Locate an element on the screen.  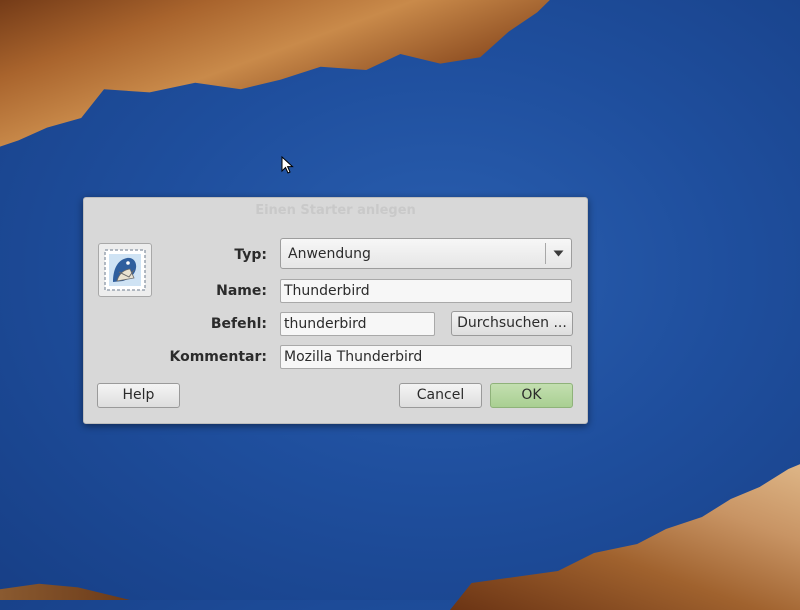
type-dropdown: Anwendung is located at coordinates (426, 253).